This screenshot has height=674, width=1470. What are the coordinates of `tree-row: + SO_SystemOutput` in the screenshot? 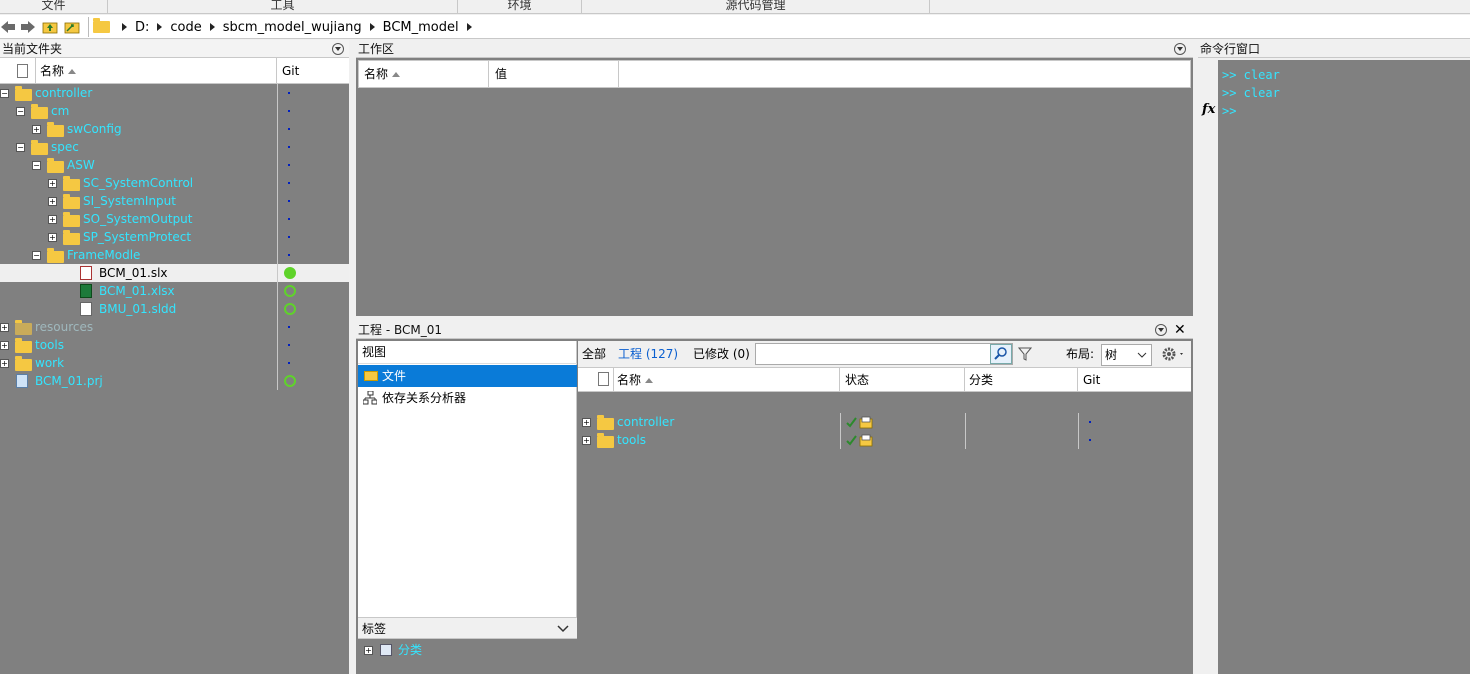 It's located at (174, 219).